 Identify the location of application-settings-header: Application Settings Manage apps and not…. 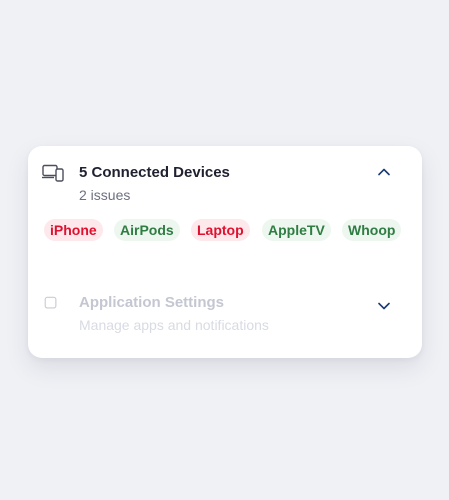
(225, 313).